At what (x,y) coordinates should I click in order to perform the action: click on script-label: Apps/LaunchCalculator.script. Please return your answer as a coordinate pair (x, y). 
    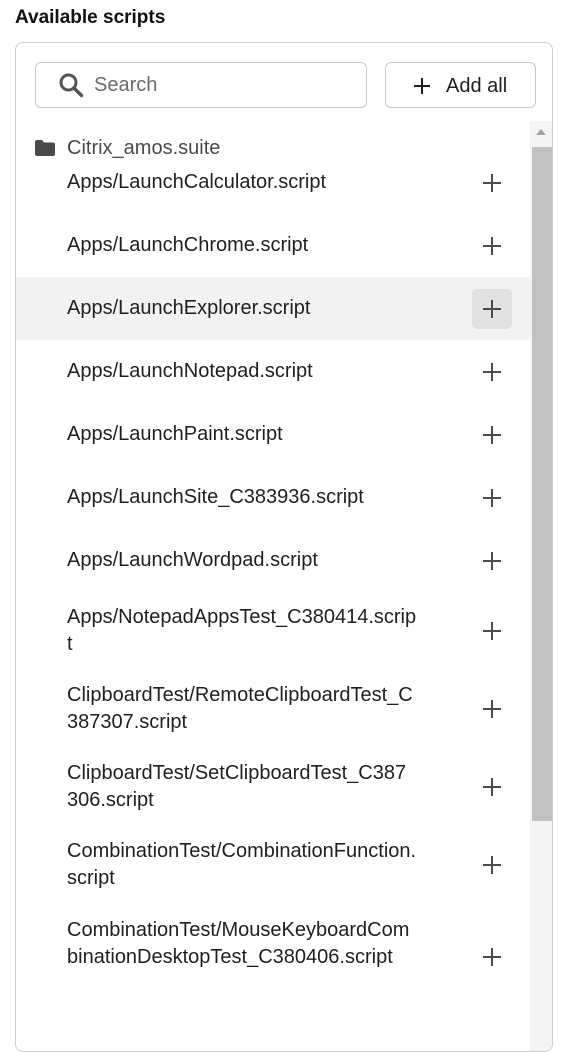
    Looking at the image, I should click on (197, 182).